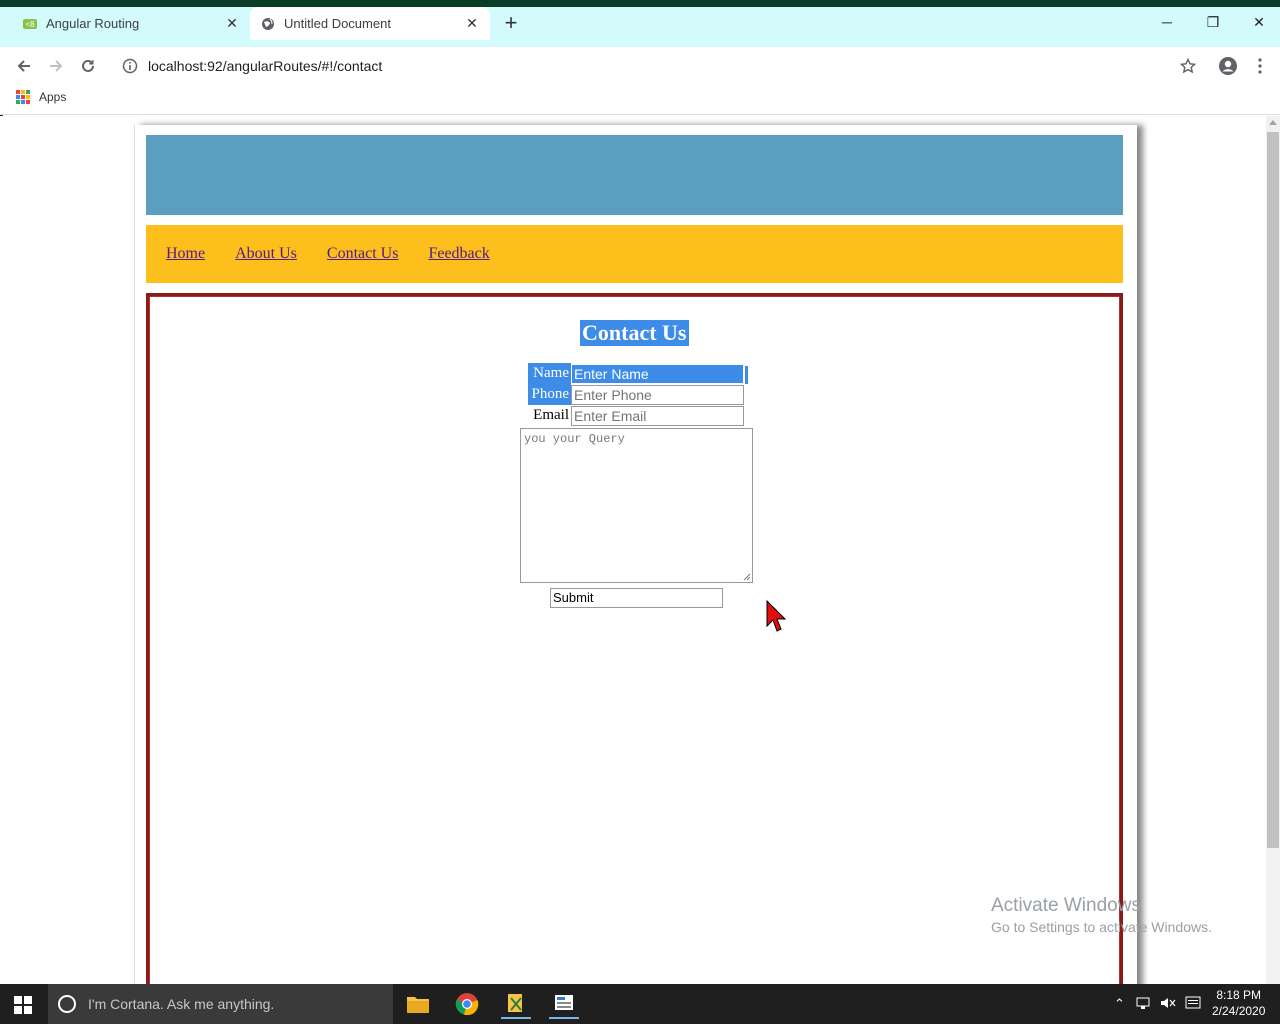  What do you see at coordinates (1193, 1004) in the screenshot?
I see `action-center-icon` at bounding box center [1193, 1004].